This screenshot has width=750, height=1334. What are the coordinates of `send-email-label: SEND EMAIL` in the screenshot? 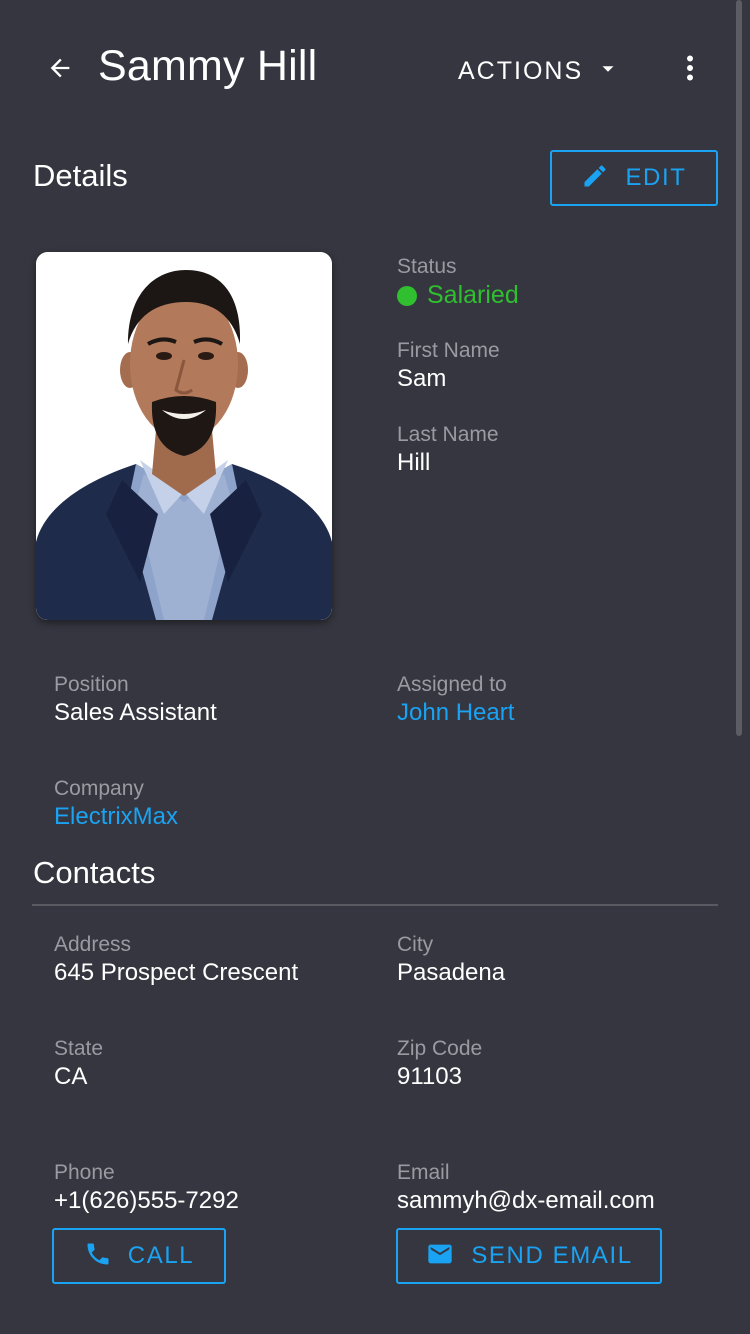 It's located at (552, 1255).